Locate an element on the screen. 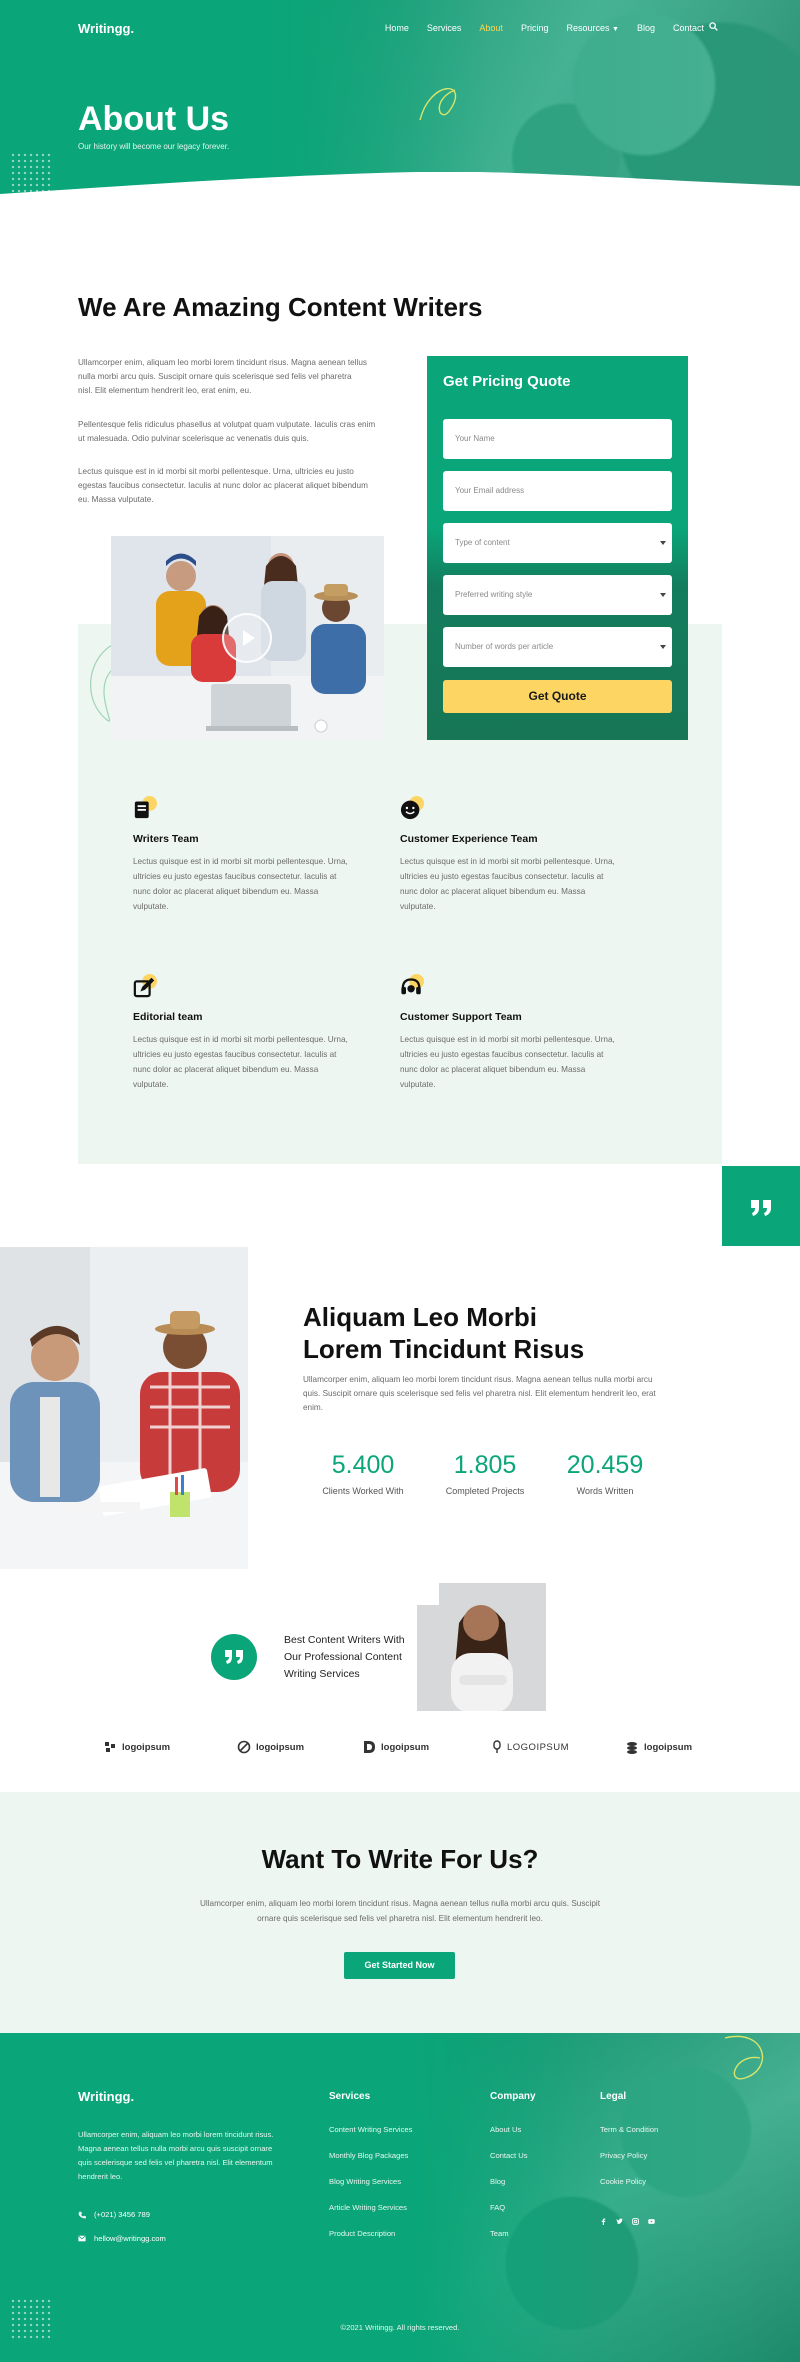 The height and width of the screenshot is (2362, 800). partner-logo: LOGOIPSUM is located at coordinates (530, 1747).